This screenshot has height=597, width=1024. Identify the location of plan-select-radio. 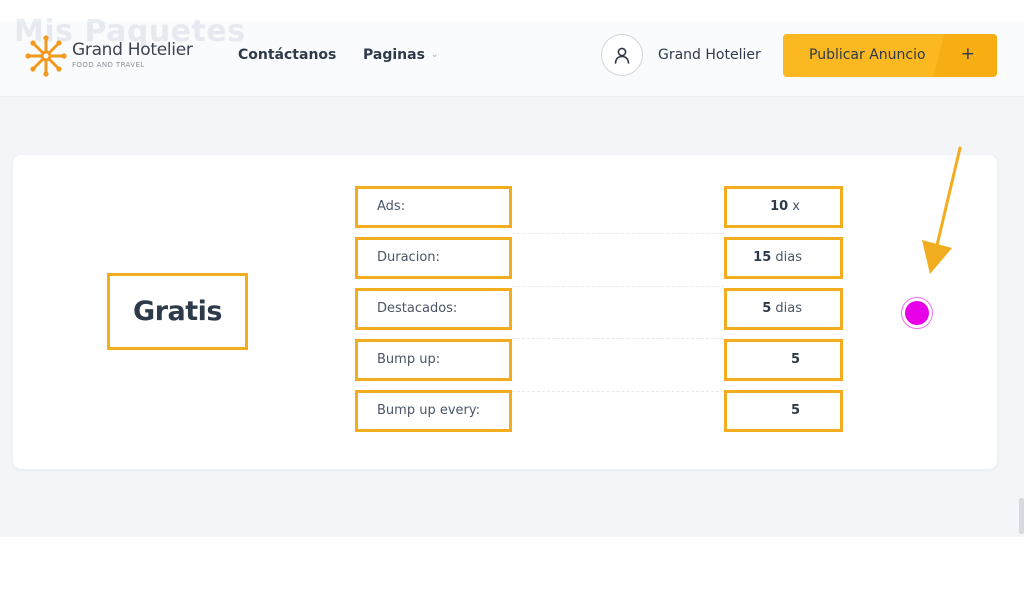
(917, 313).